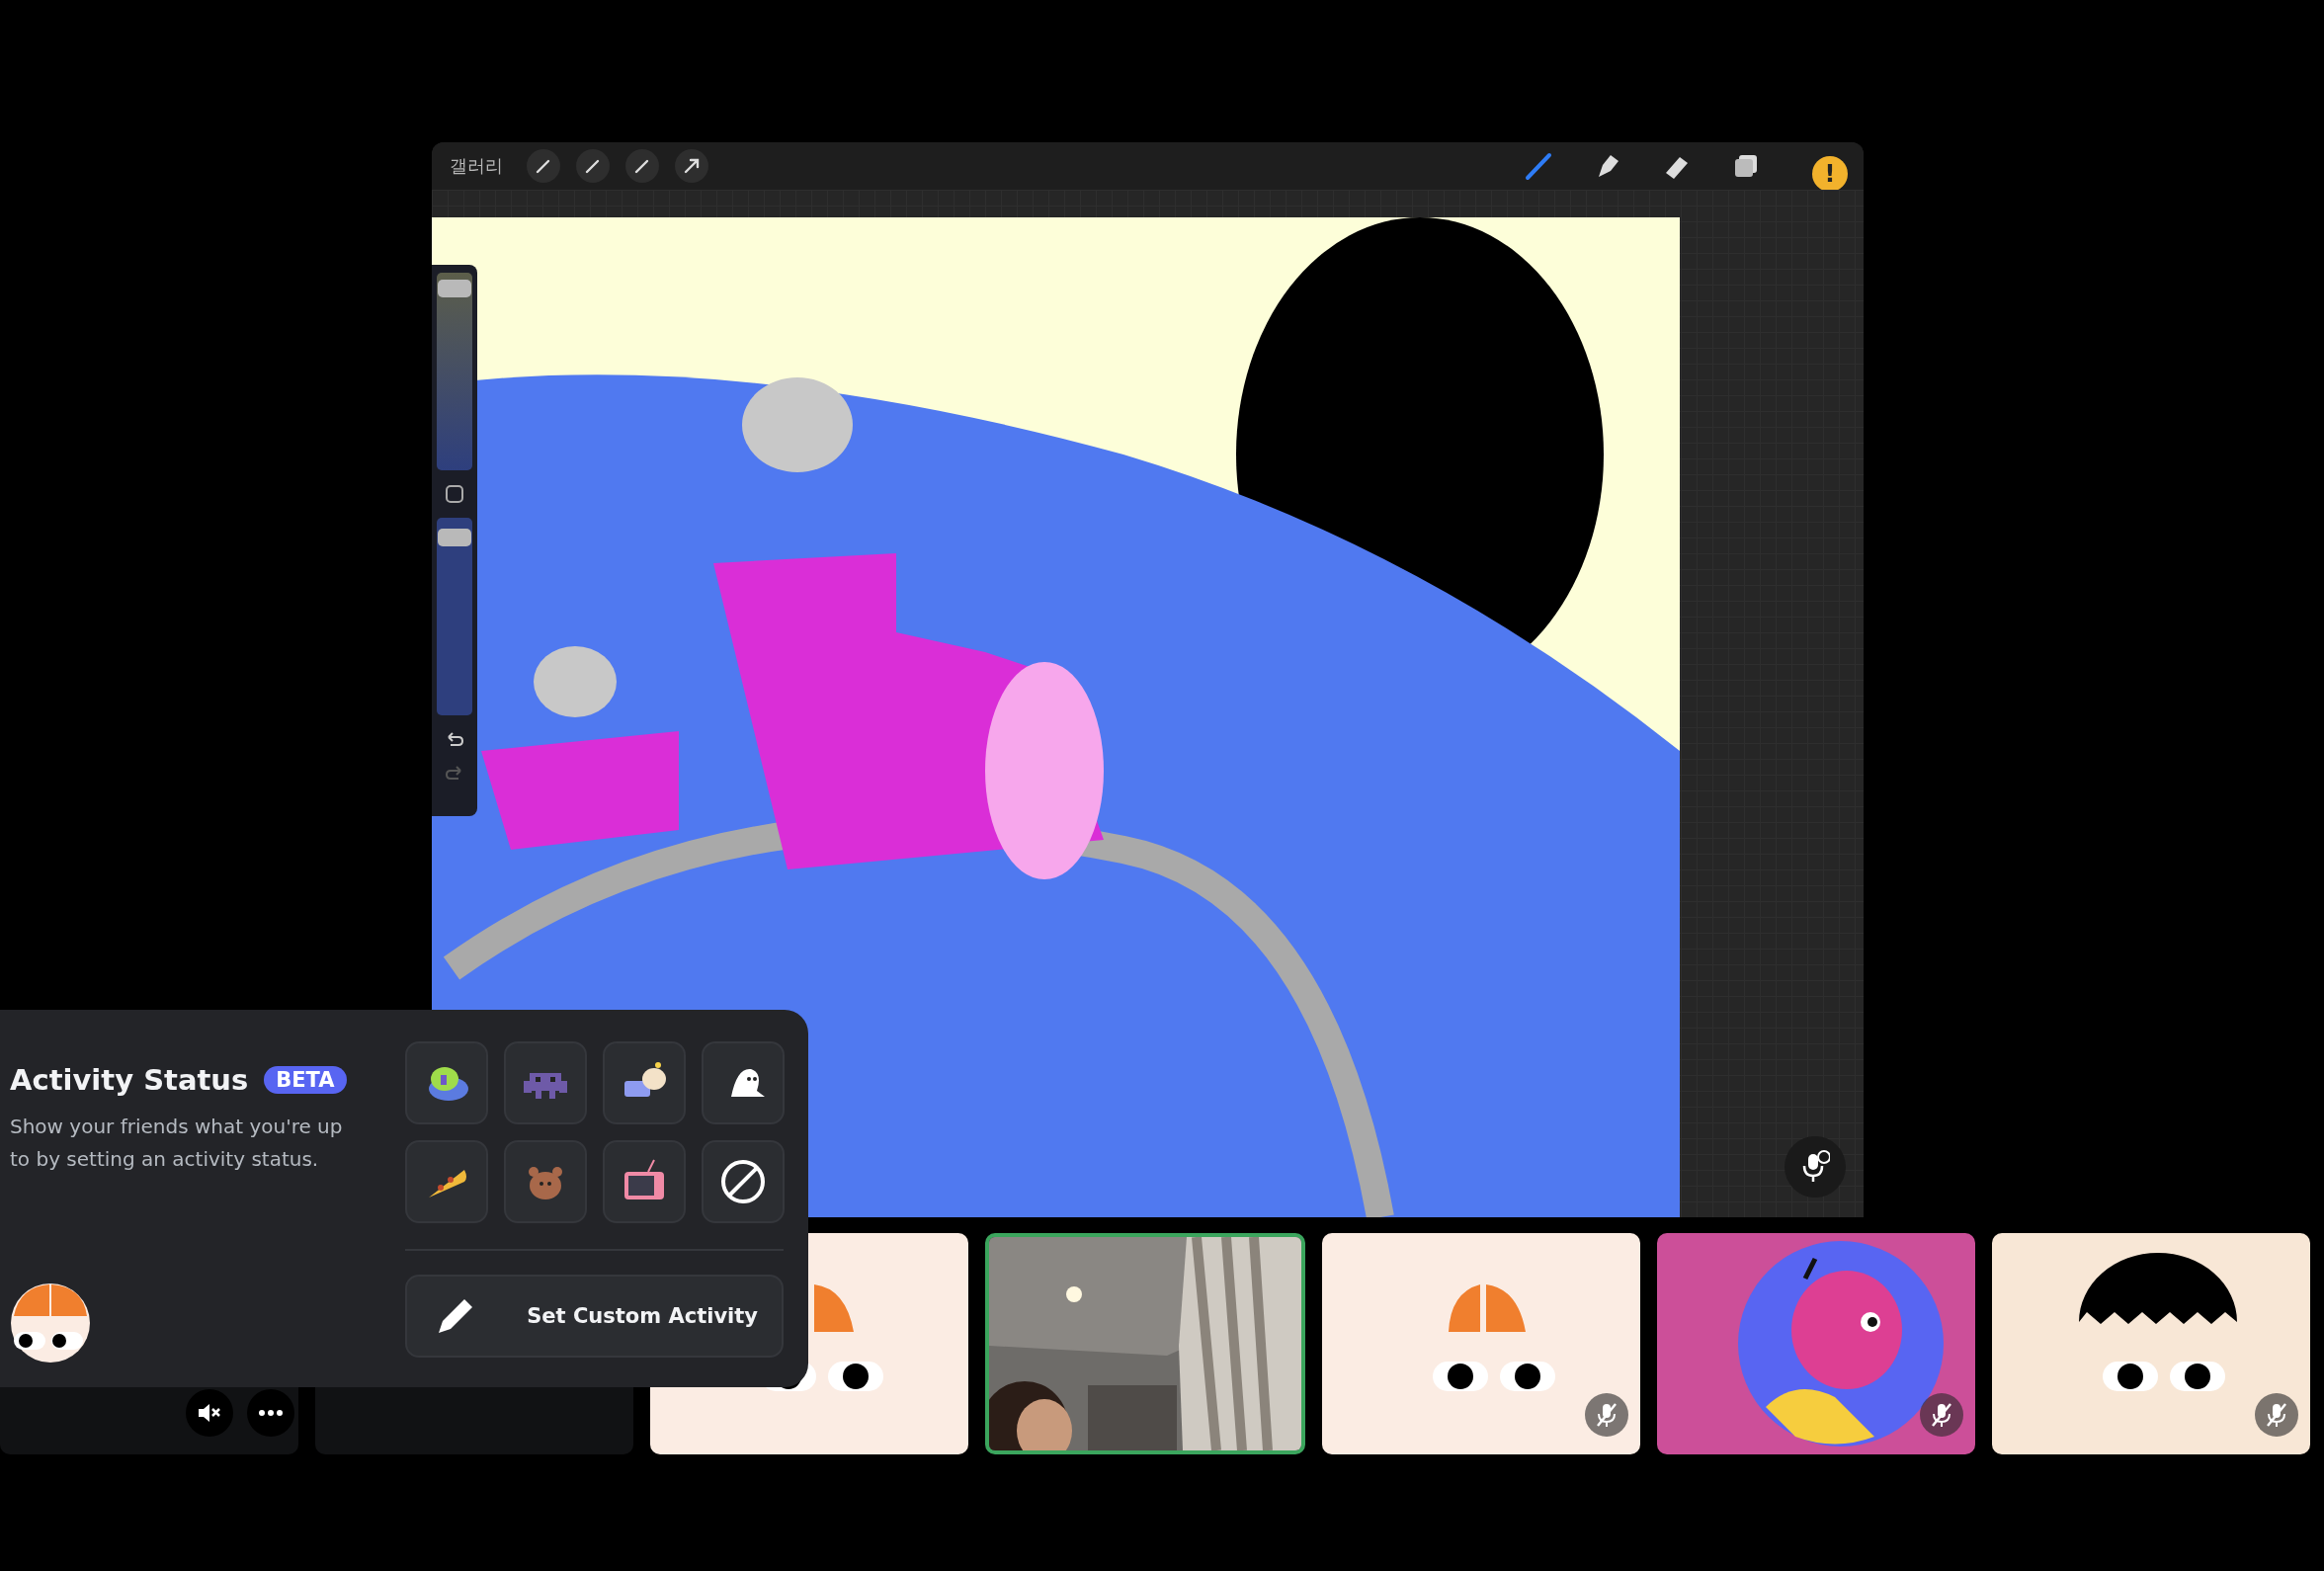 This screenshot has width=2324, height=1571. I want to click on panel-title: Activity Status, so click(129, 1080).